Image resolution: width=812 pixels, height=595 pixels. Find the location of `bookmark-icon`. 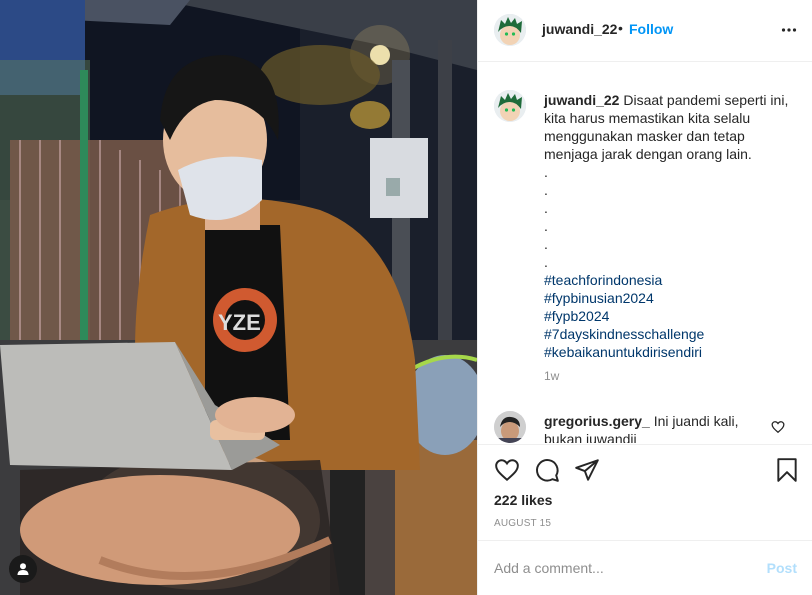

bookmark-icon is located at coordinates (787, 470).